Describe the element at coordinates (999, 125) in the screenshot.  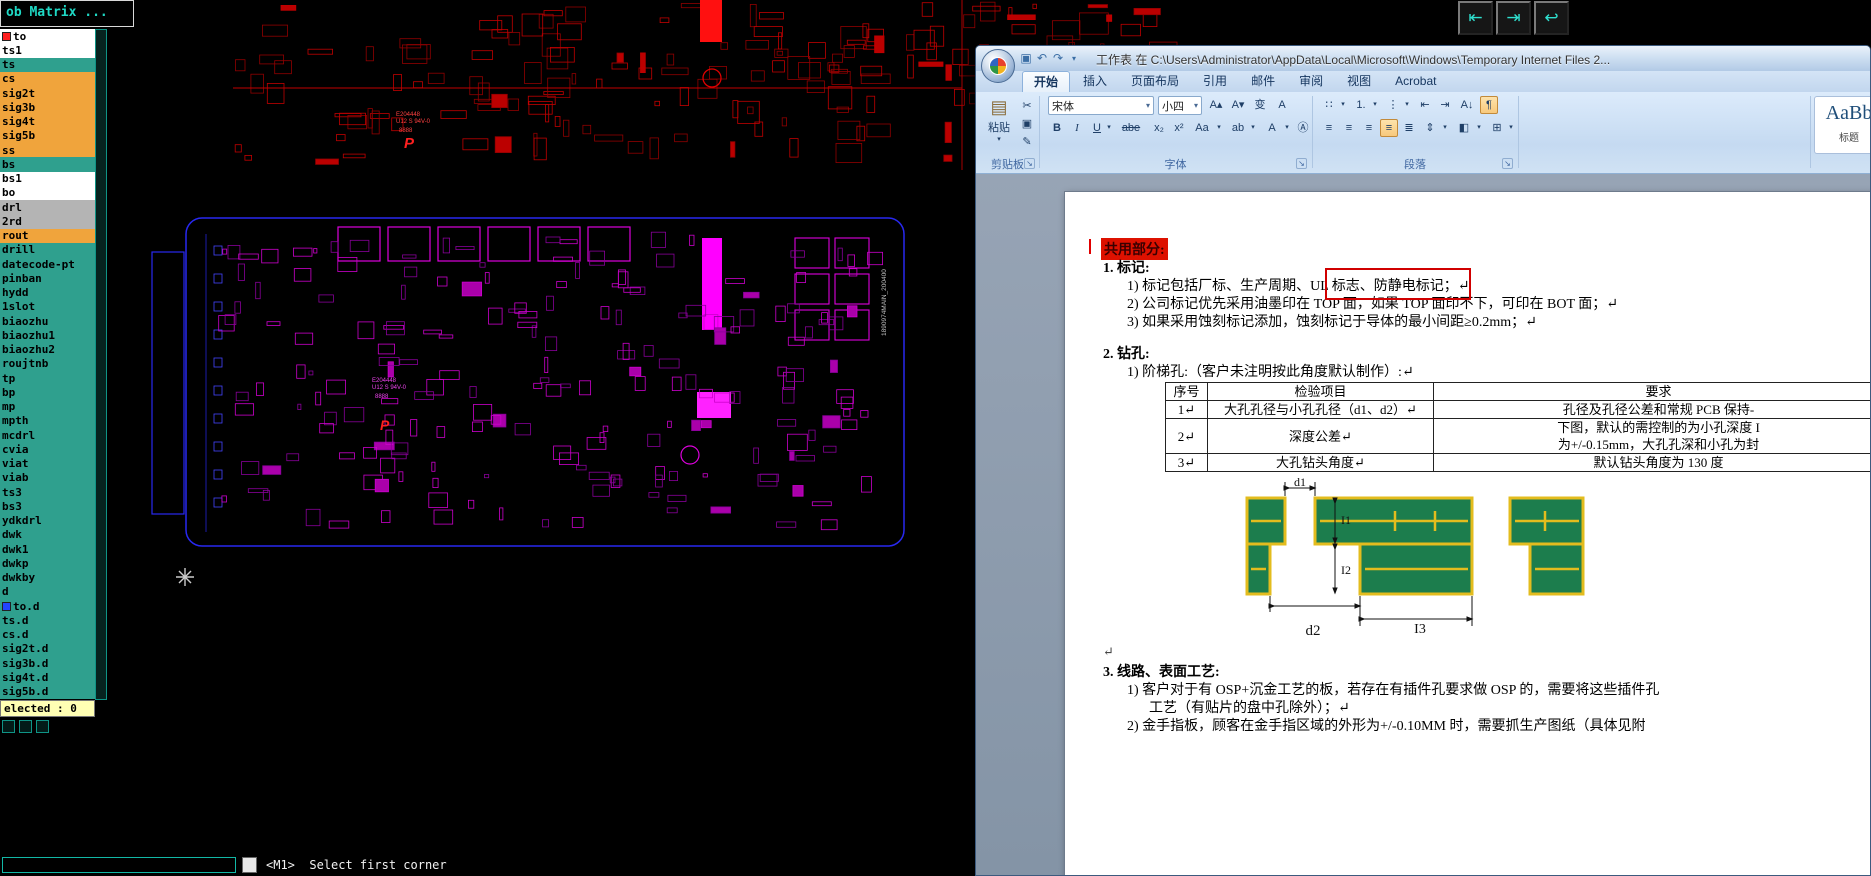
I see `paste-button: ▤ 粘贴 ▾` at that location.